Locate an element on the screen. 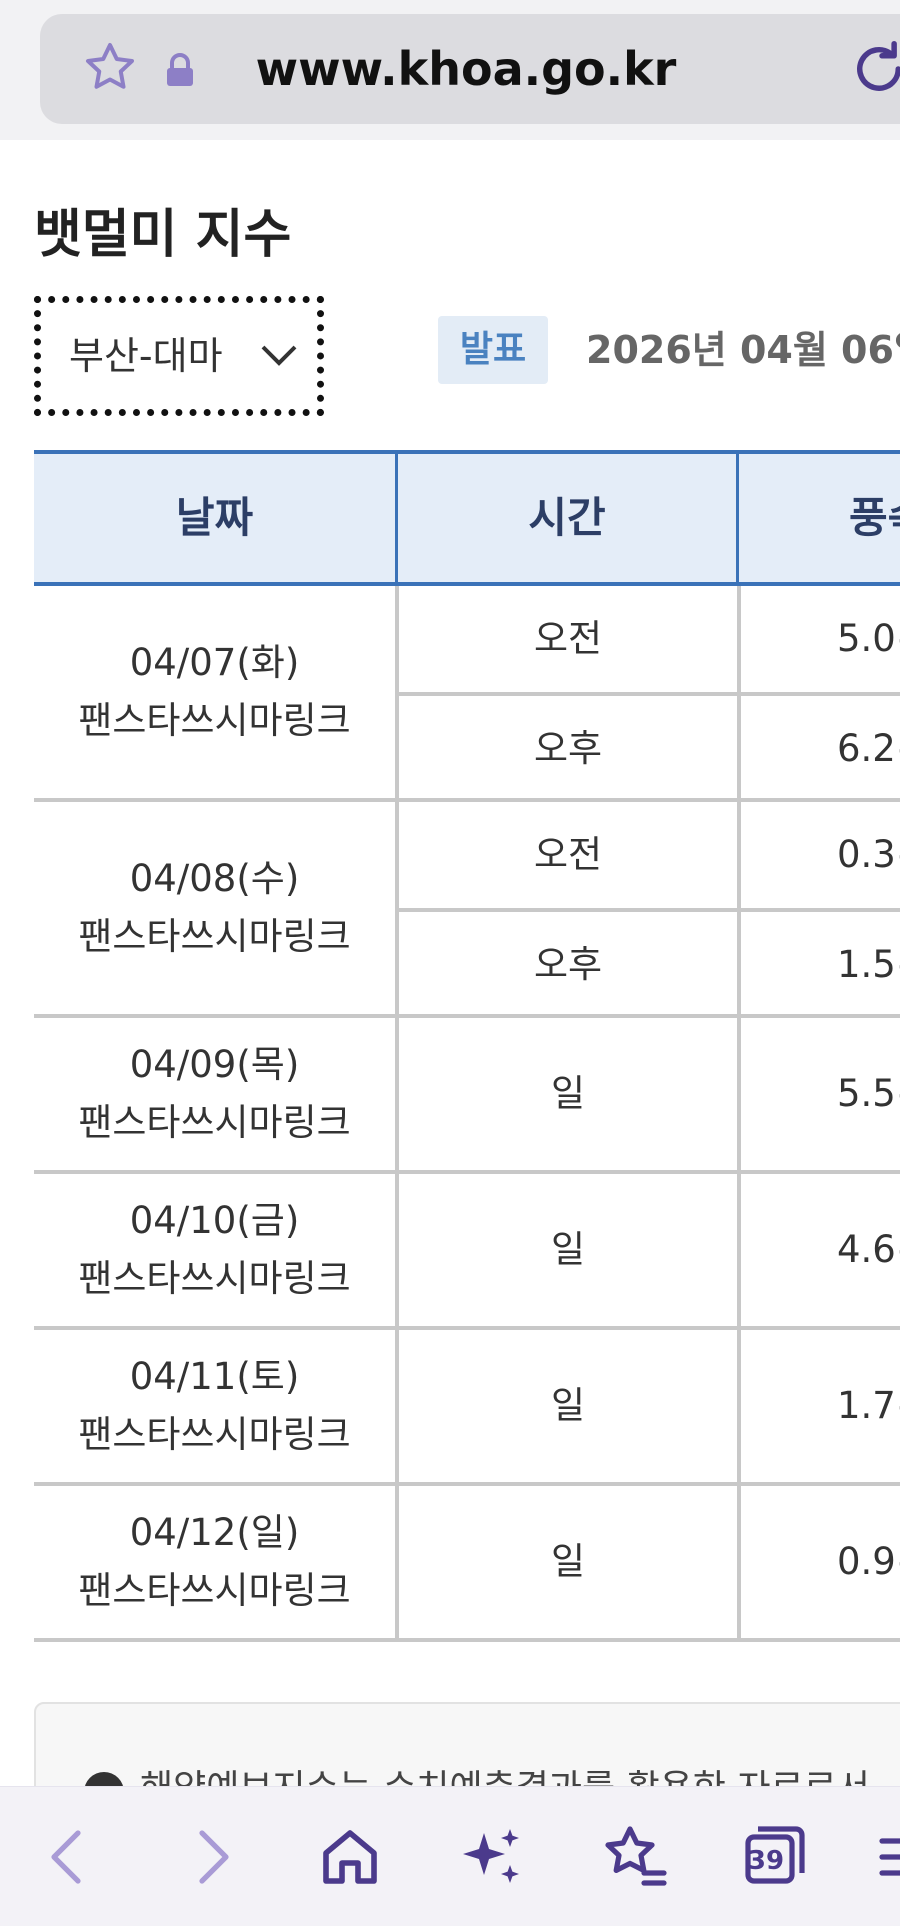 The width and height of the screenshot is (900, 1926). time-slot-row: 일 5.5~ is located at coordinates (647, 1094).